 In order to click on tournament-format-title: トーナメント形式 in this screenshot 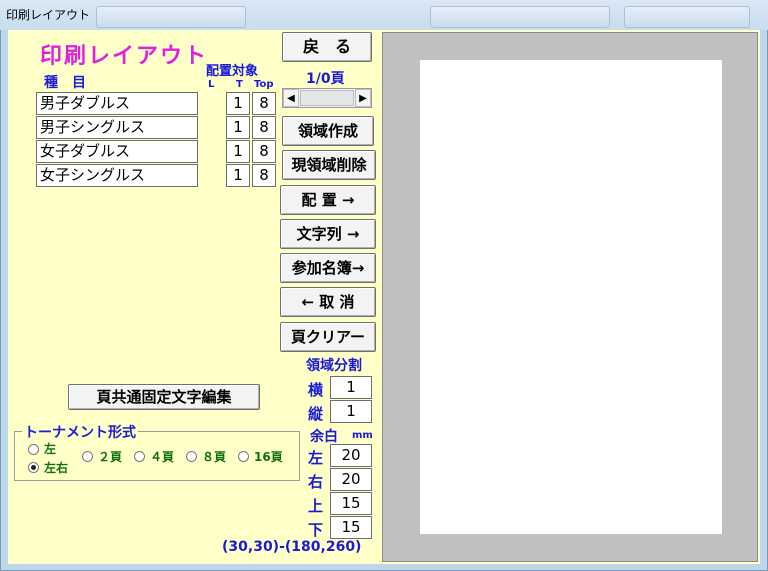, I will do `click(80, 432)`.